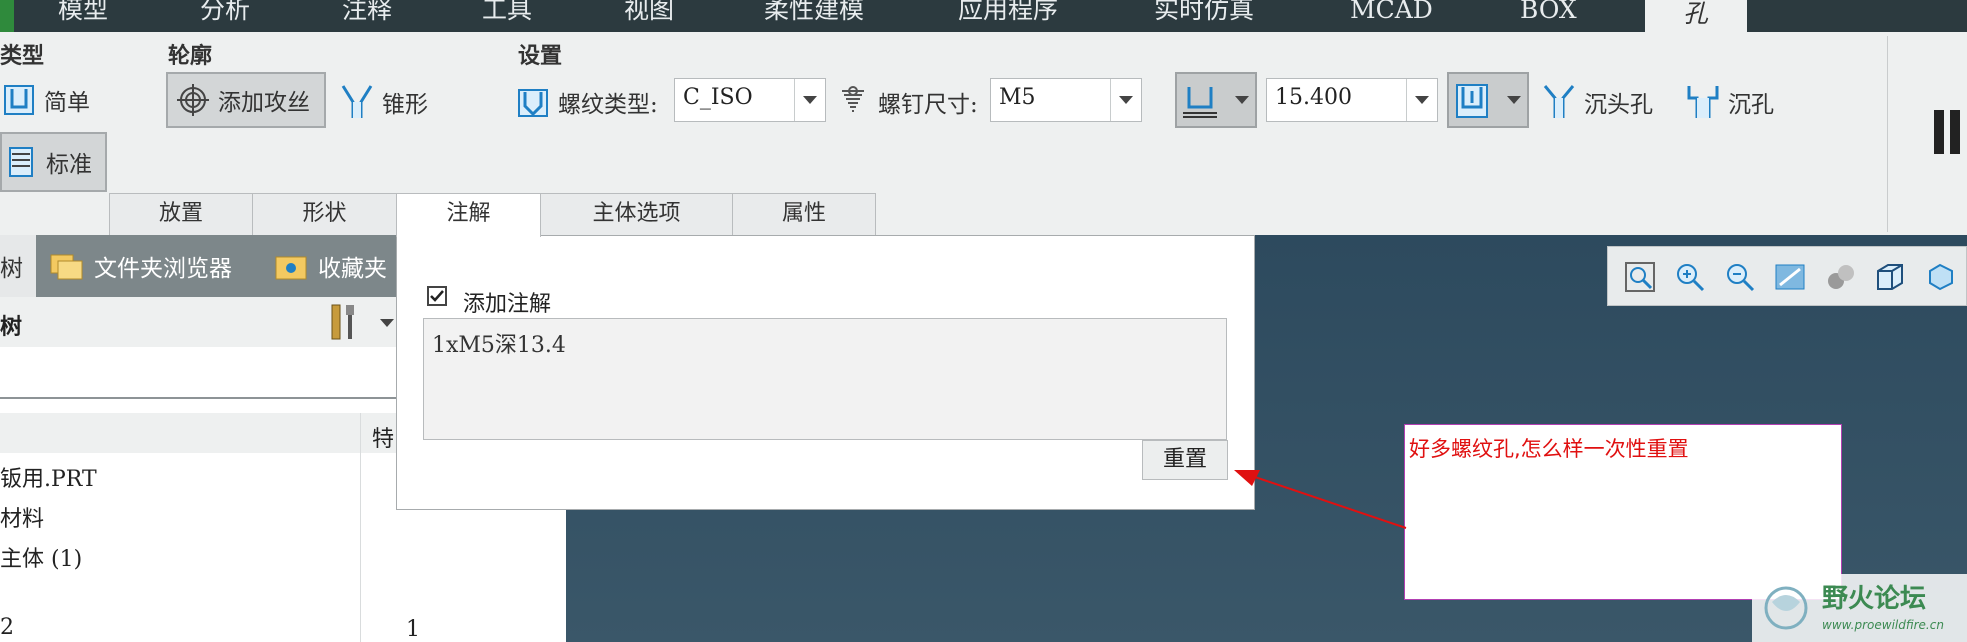 The image size is (1967, 642). I want to click on reset-button: 重置, so click(1185, 460).